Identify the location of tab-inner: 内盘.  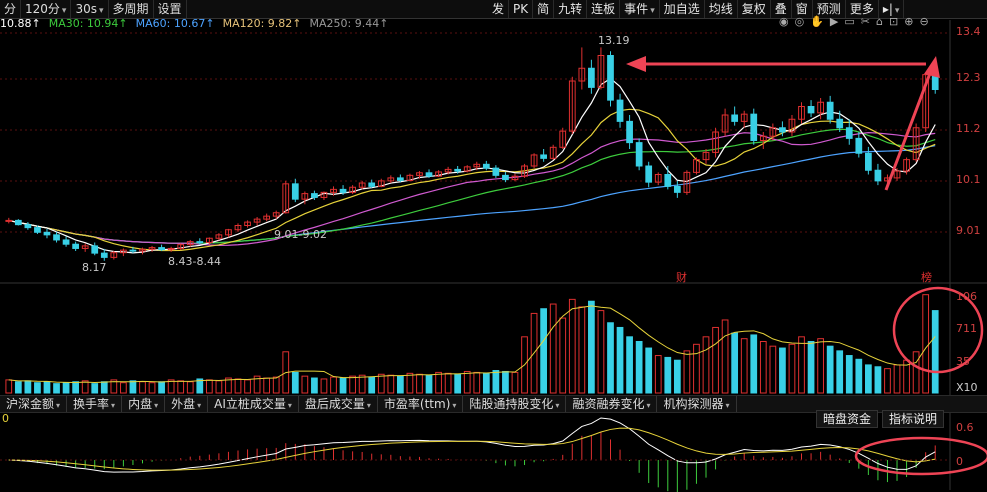
(144, 404).